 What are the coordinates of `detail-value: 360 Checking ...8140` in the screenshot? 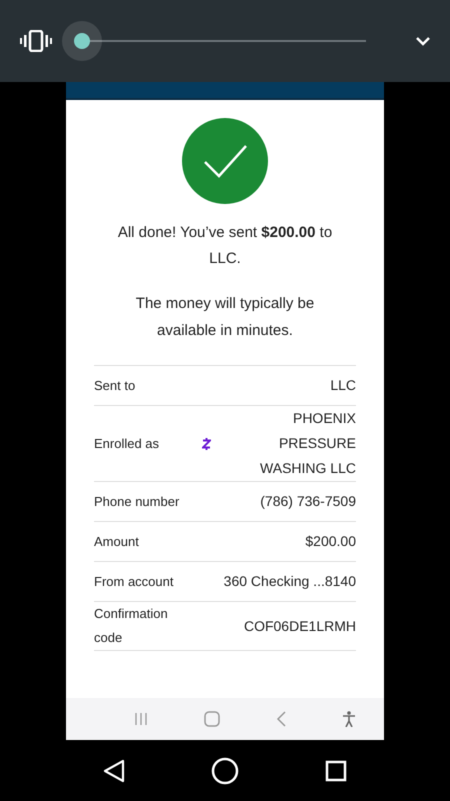 It's located at (289, 581).